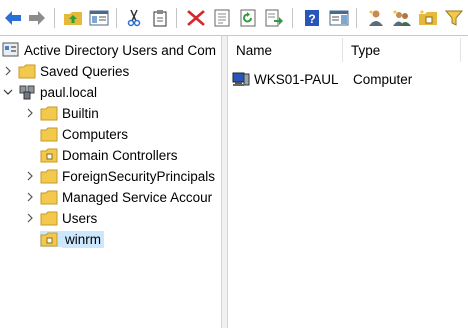 Image resolution: width=468 pixels, height=328 pixels. I want to click on action-pane-icon, so click(339, 18).